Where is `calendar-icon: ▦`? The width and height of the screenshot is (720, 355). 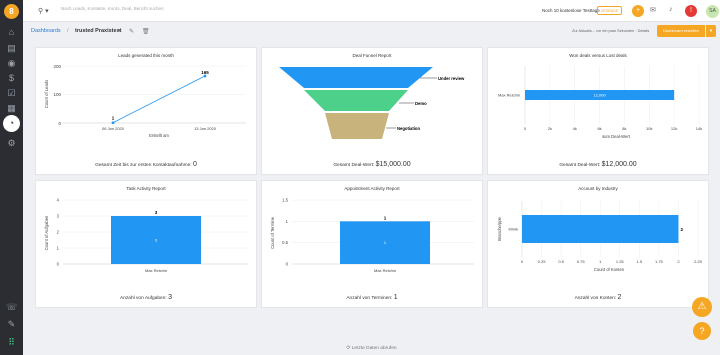
calendar-icon: ▦ is located at coordinates (11, 108).